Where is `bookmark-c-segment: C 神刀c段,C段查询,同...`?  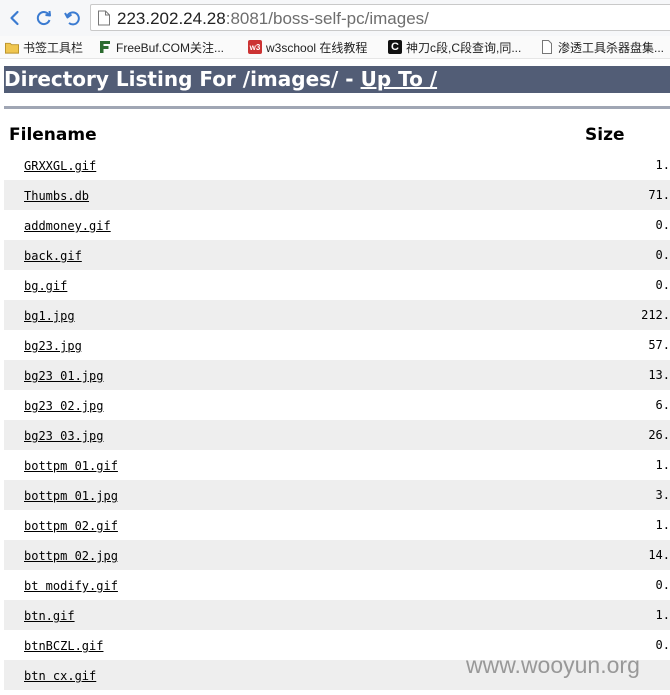
bookmark-c-segment: C 神刀c段,C段查询,同... is located at coordinates (454, 47).